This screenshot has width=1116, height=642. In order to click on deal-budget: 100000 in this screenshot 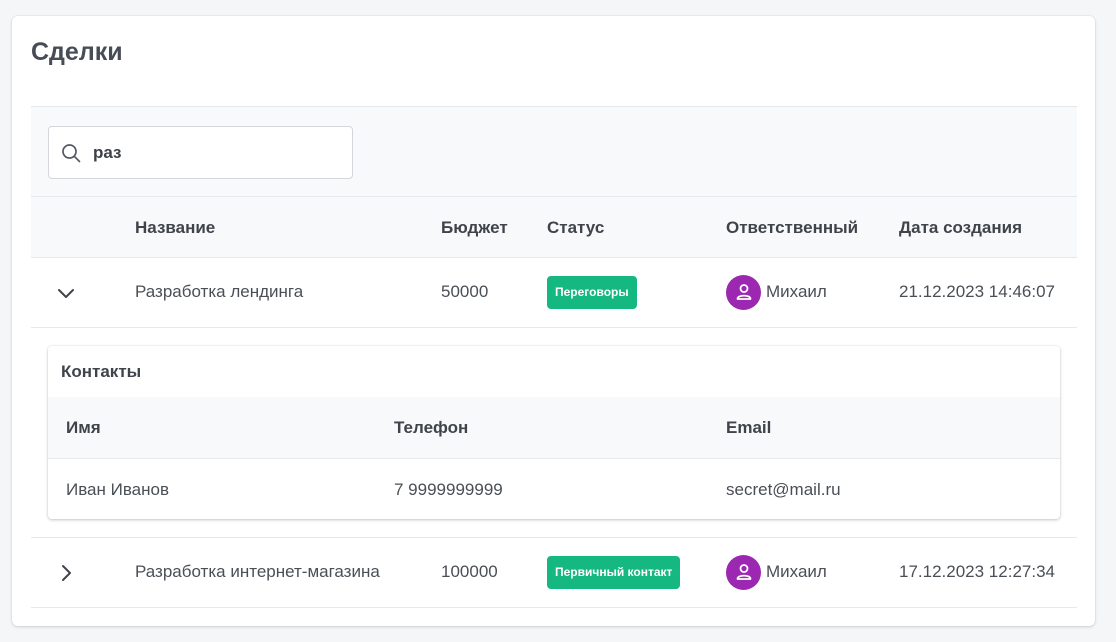, I will do `click(469, 571)`.